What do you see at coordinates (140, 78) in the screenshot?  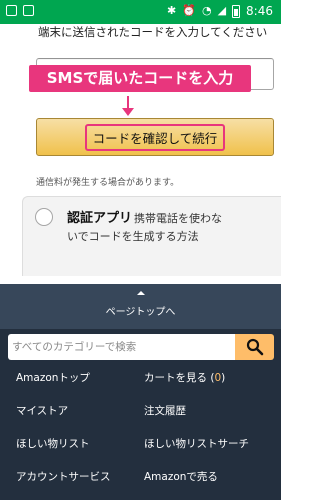 I see `annotation-label: SMSで届いたコードを入力` at bounding box center [140, 78].